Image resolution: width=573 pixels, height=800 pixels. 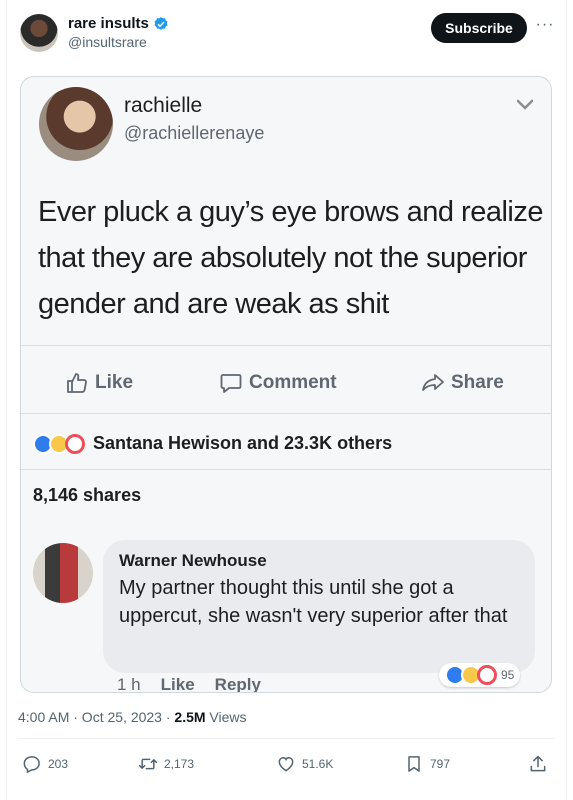 What do you see at coordinates (193, 560) in the screenshot?
I see `comment-author: Warner Newhouse` at bounding box center [193, 560].